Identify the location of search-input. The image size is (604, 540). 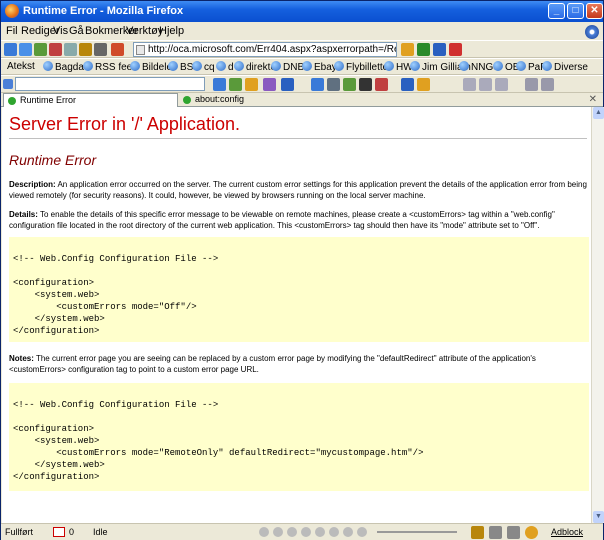
(110, 84).